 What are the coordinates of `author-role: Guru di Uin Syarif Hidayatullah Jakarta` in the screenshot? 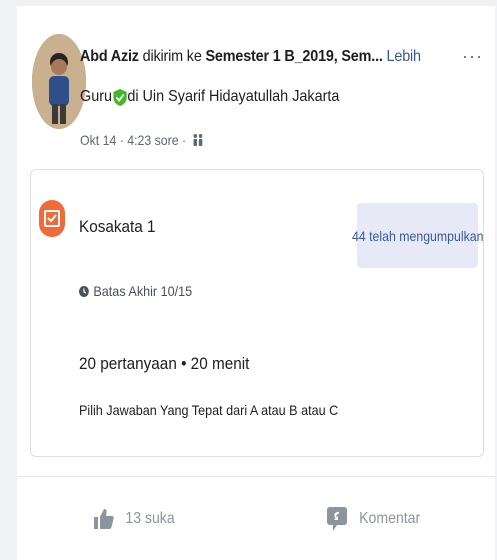 It's located at (209, 97).